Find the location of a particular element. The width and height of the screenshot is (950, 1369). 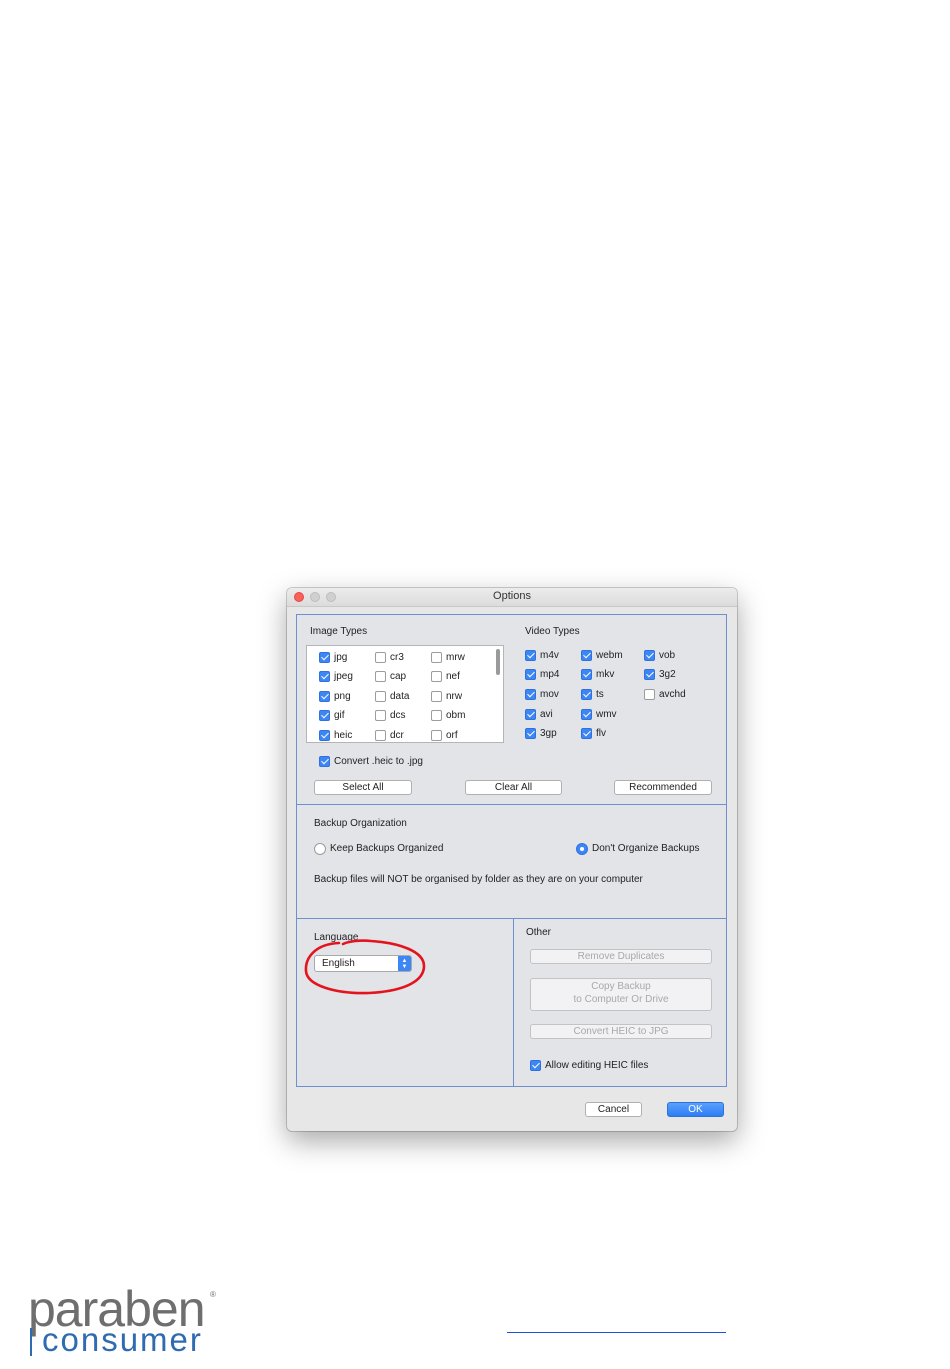

video-type-label: flv is located at coordinates (601, 733).